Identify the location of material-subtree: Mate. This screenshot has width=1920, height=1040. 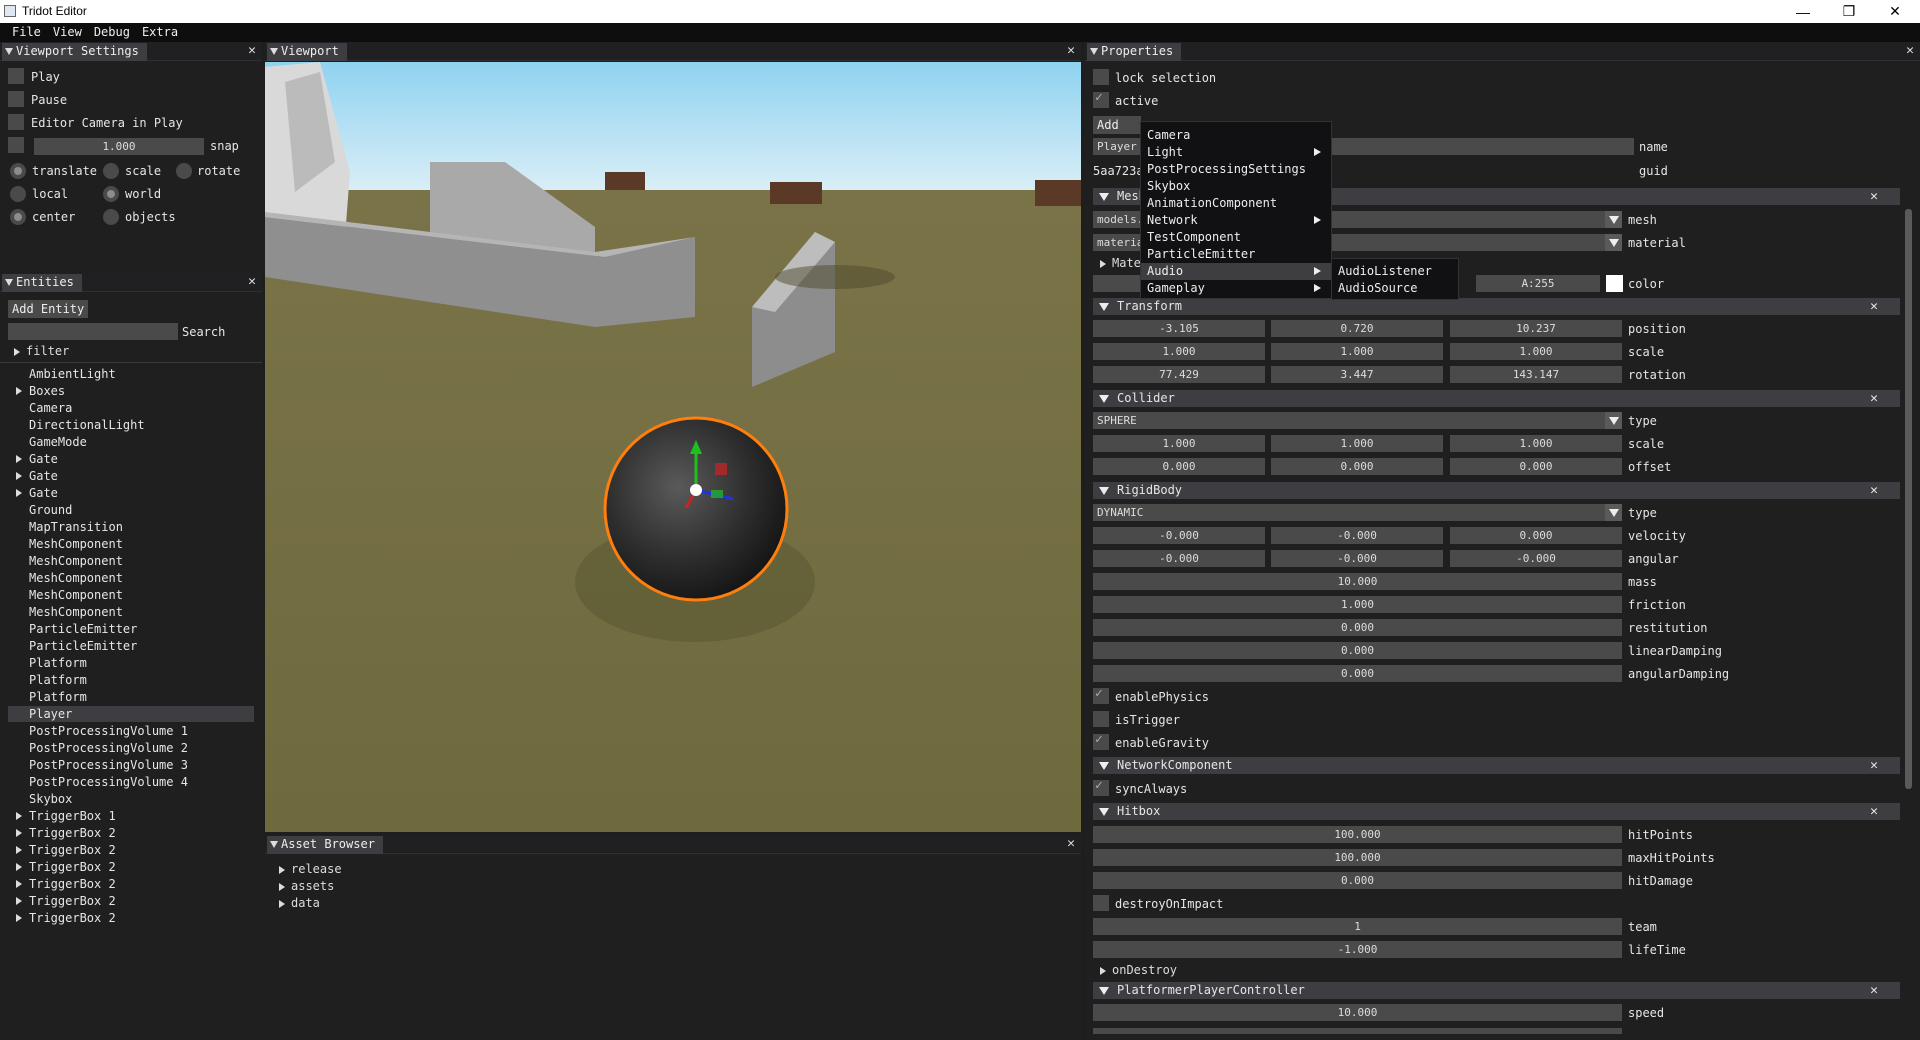
(1120, 263).